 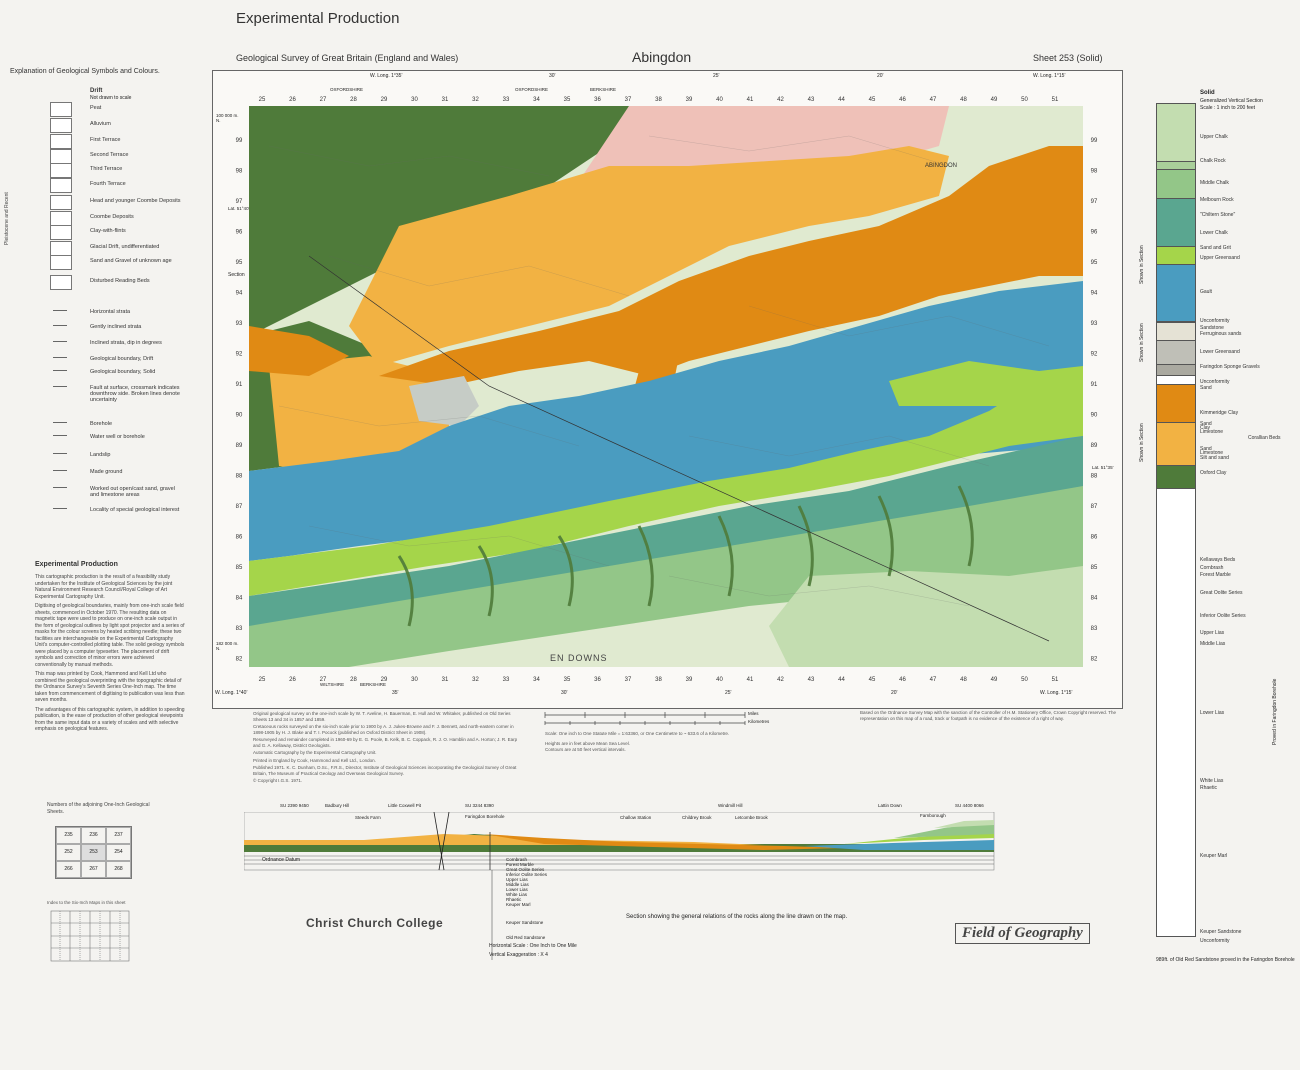 What do you see at coordinates (294, 805) in the screenshot?
I see `section-grid-ref: SU 2390 9450` at bounding box center [294, 805].